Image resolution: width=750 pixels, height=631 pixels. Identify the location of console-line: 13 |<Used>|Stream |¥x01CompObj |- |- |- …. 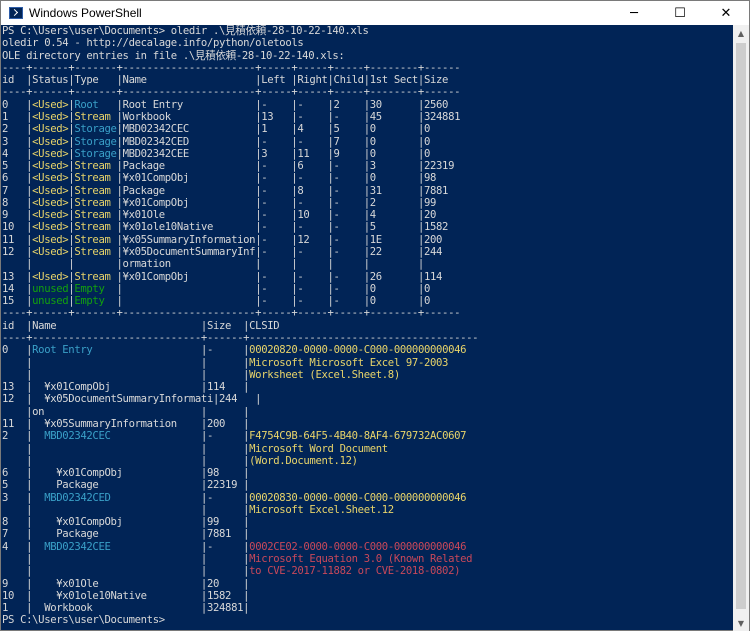
(222, 277).